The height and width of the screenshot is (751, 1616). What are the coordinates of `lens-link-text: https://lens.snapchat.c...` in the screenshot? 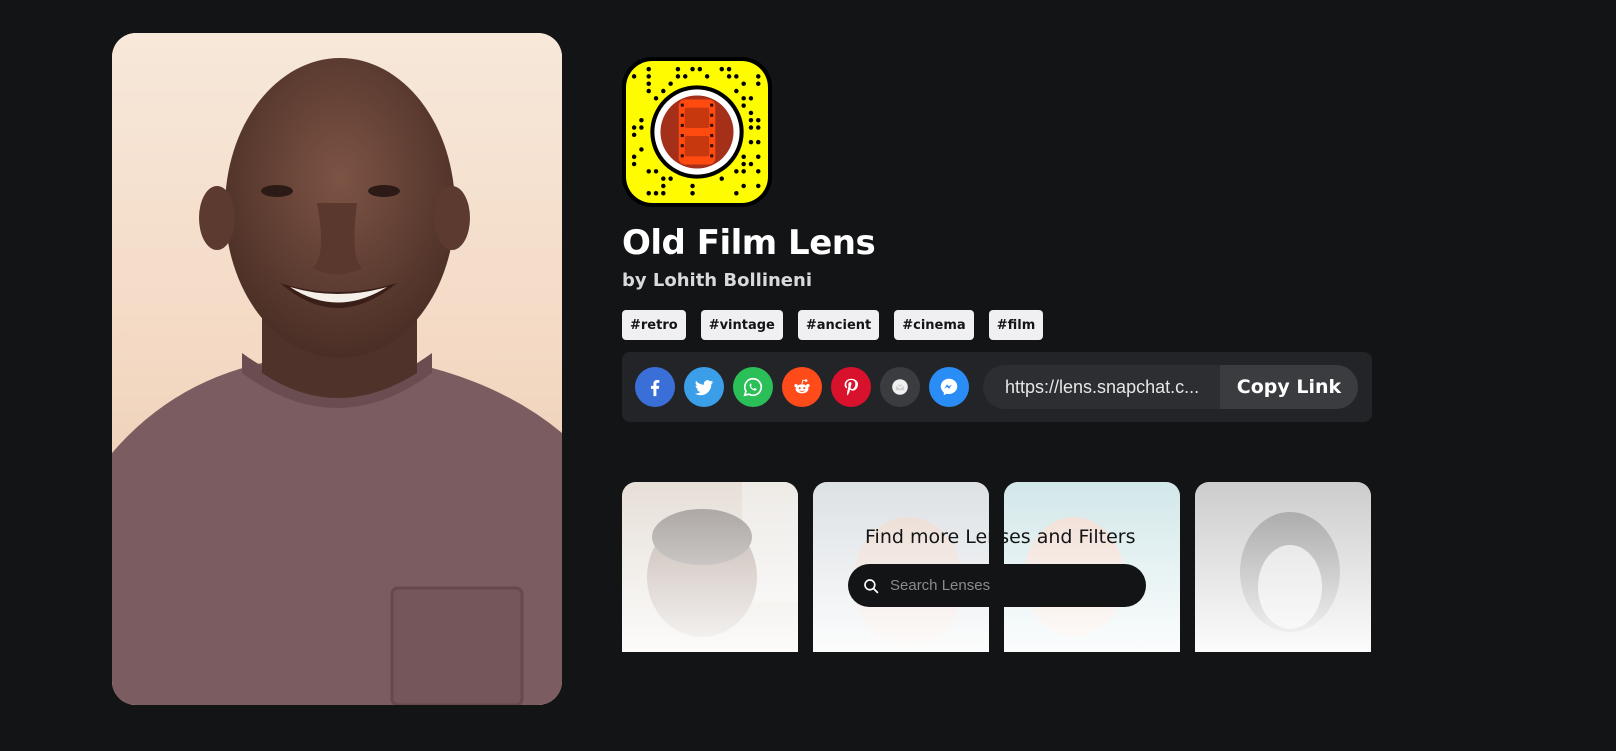 It's located at (1101, 387).